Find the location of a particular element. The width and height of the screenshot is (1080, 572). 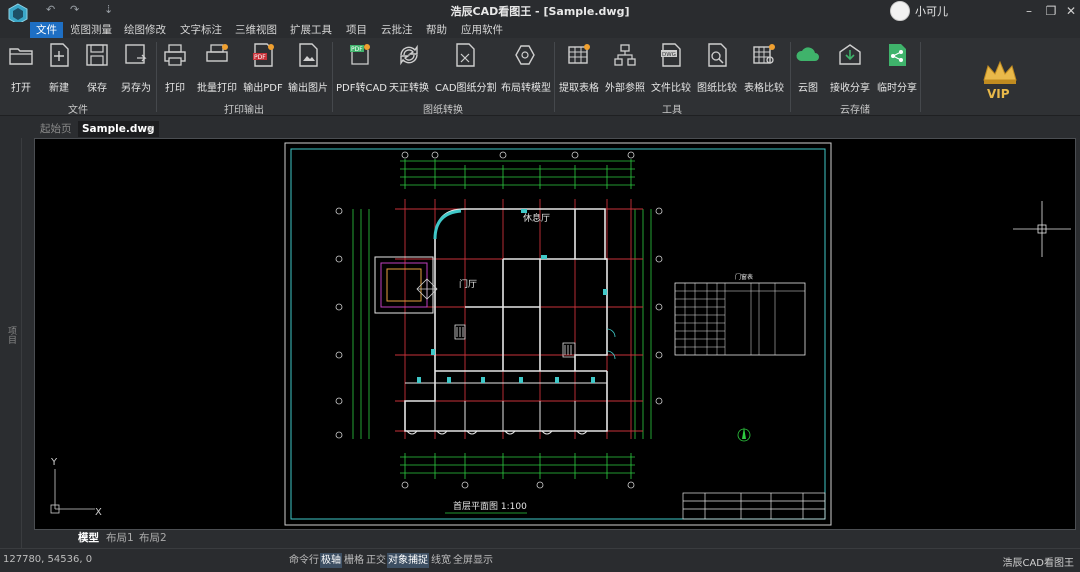

menu-file: 文件 is located at coordinates (46, 30).